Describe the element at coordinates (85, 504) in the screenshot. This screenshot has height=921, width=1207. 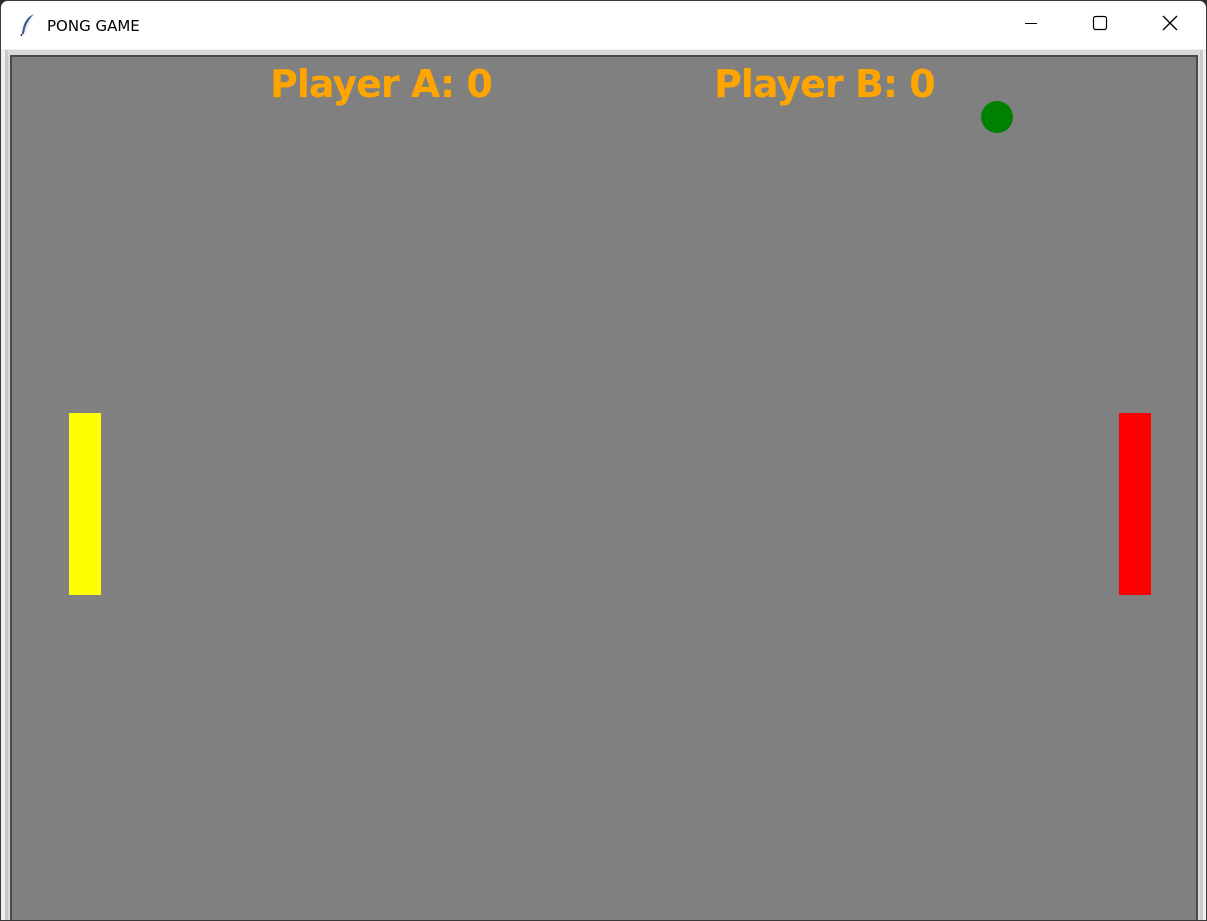
I see `player-a-paddle` at that location.